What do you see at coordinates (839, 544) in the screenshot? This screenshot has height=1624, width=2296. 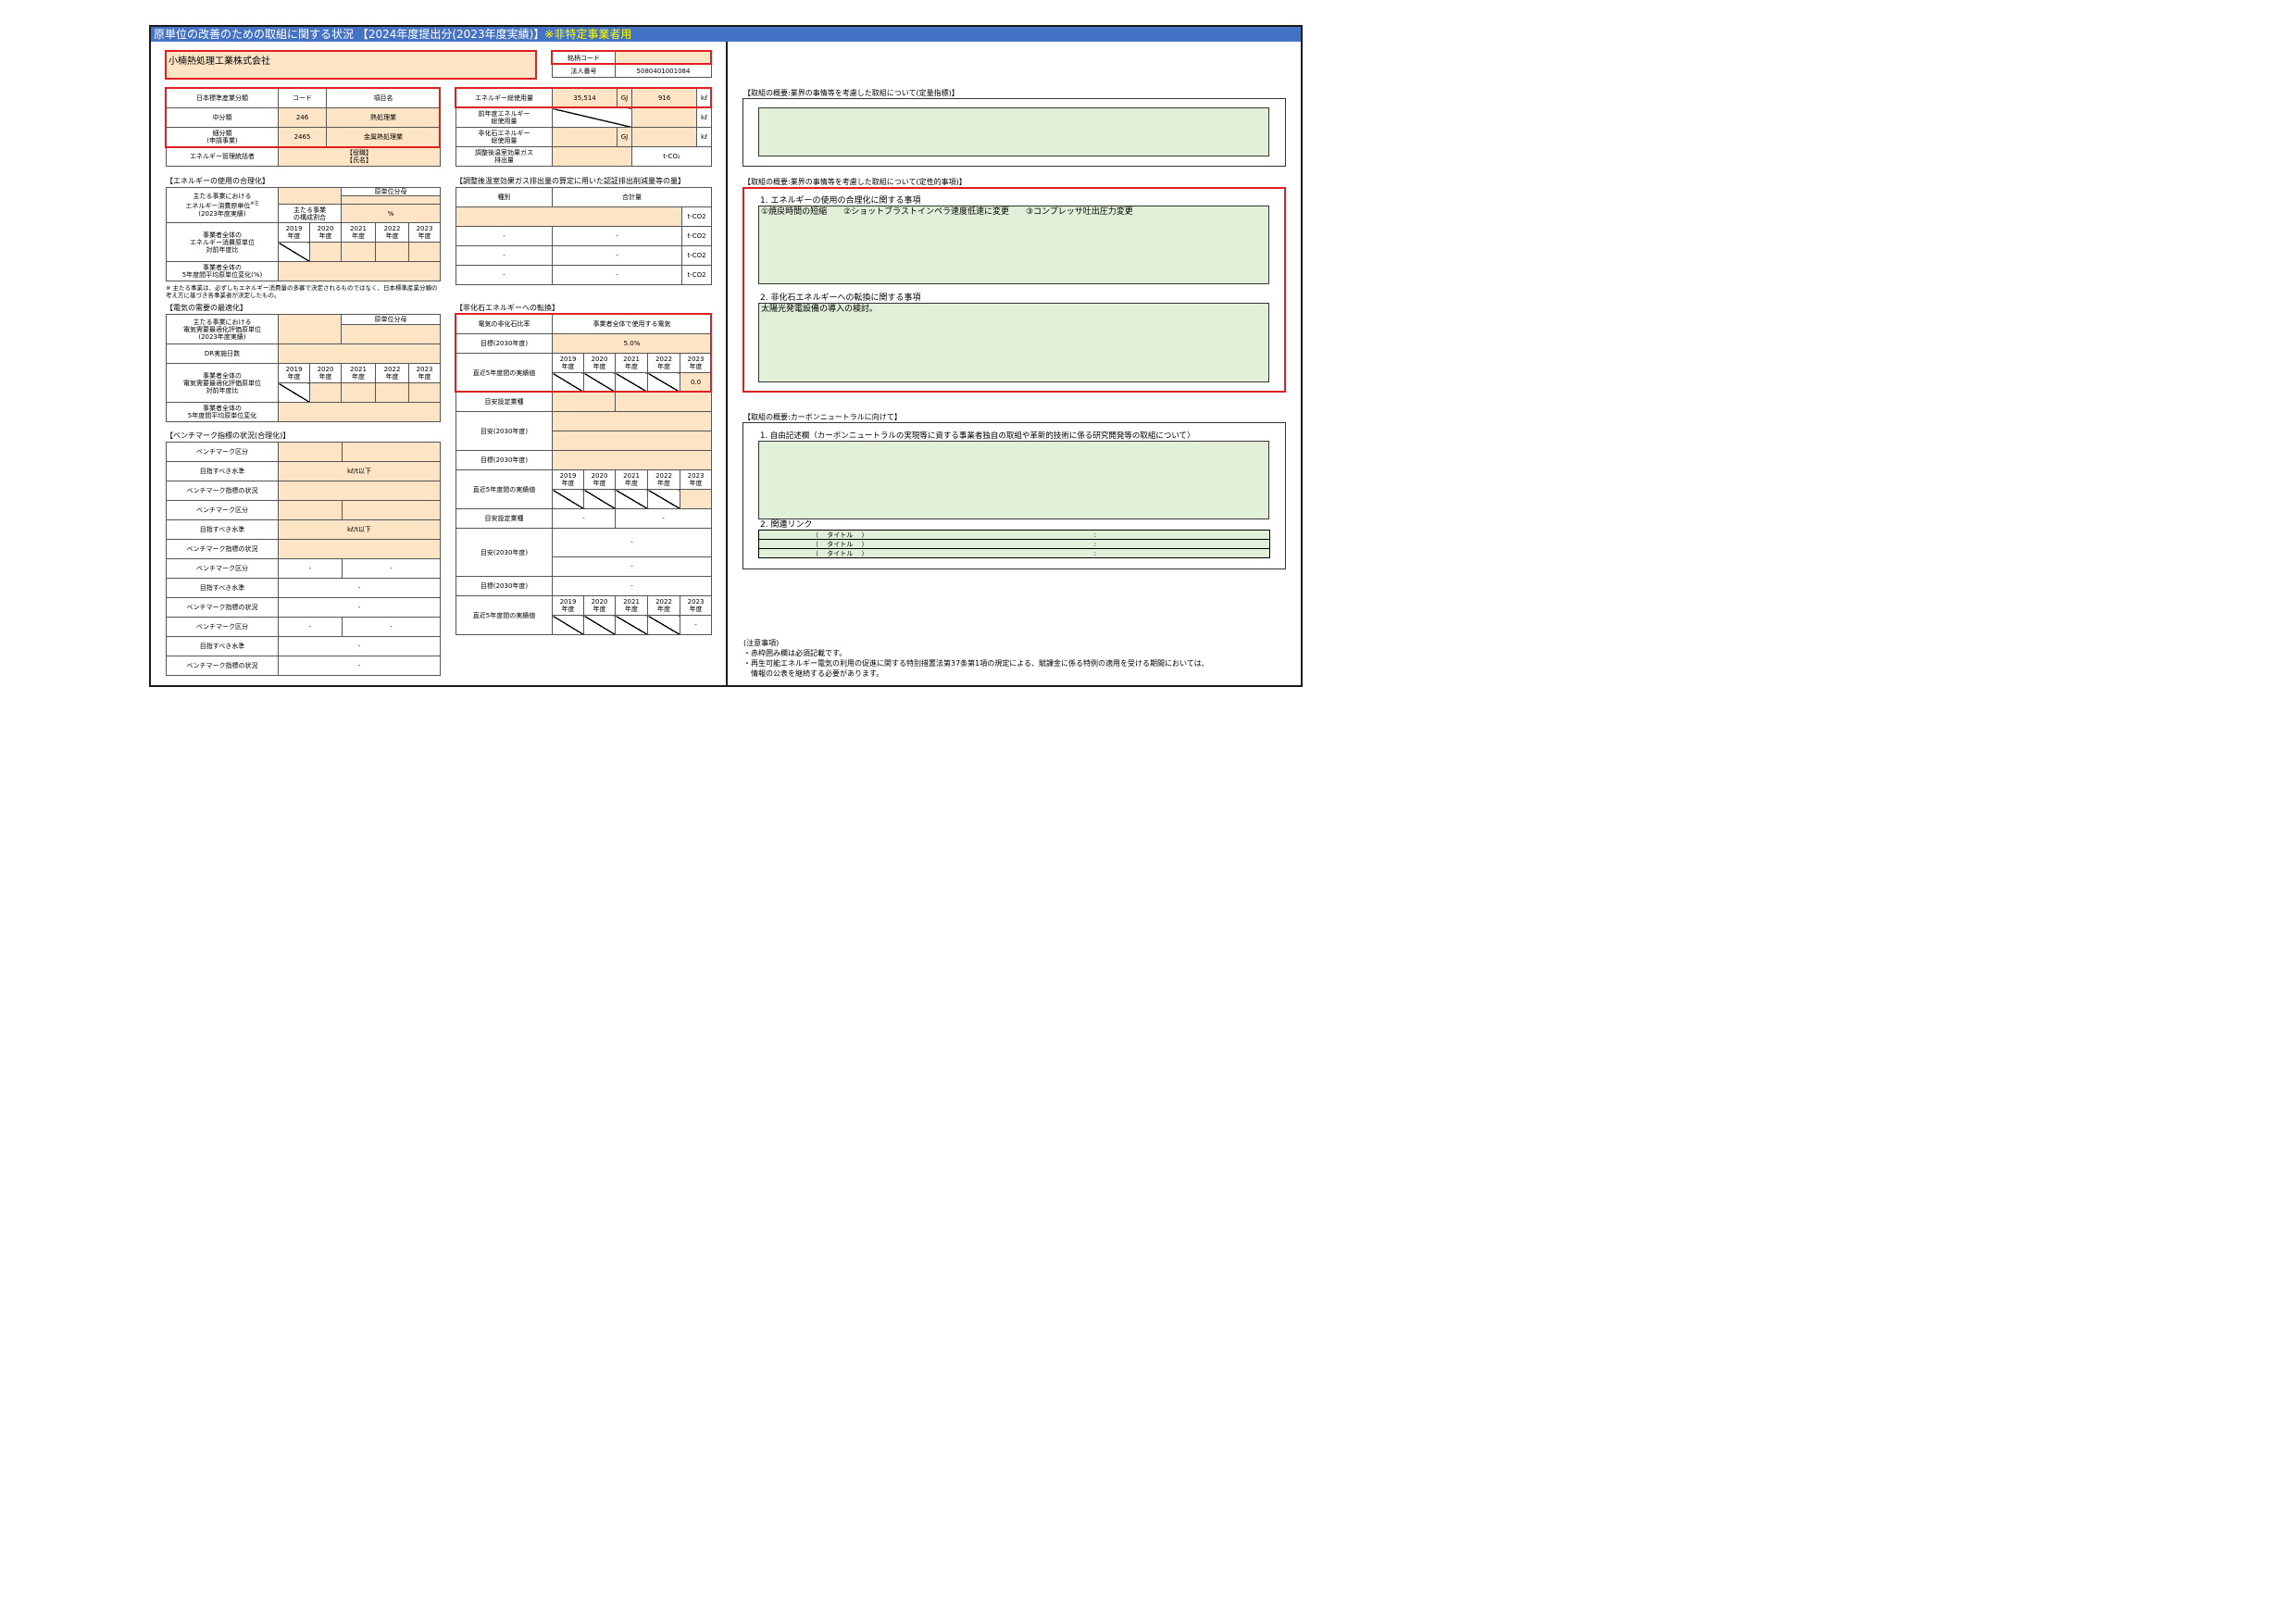 I see `link2-title: （ タイトル ）` at bounding box center [839, 544].